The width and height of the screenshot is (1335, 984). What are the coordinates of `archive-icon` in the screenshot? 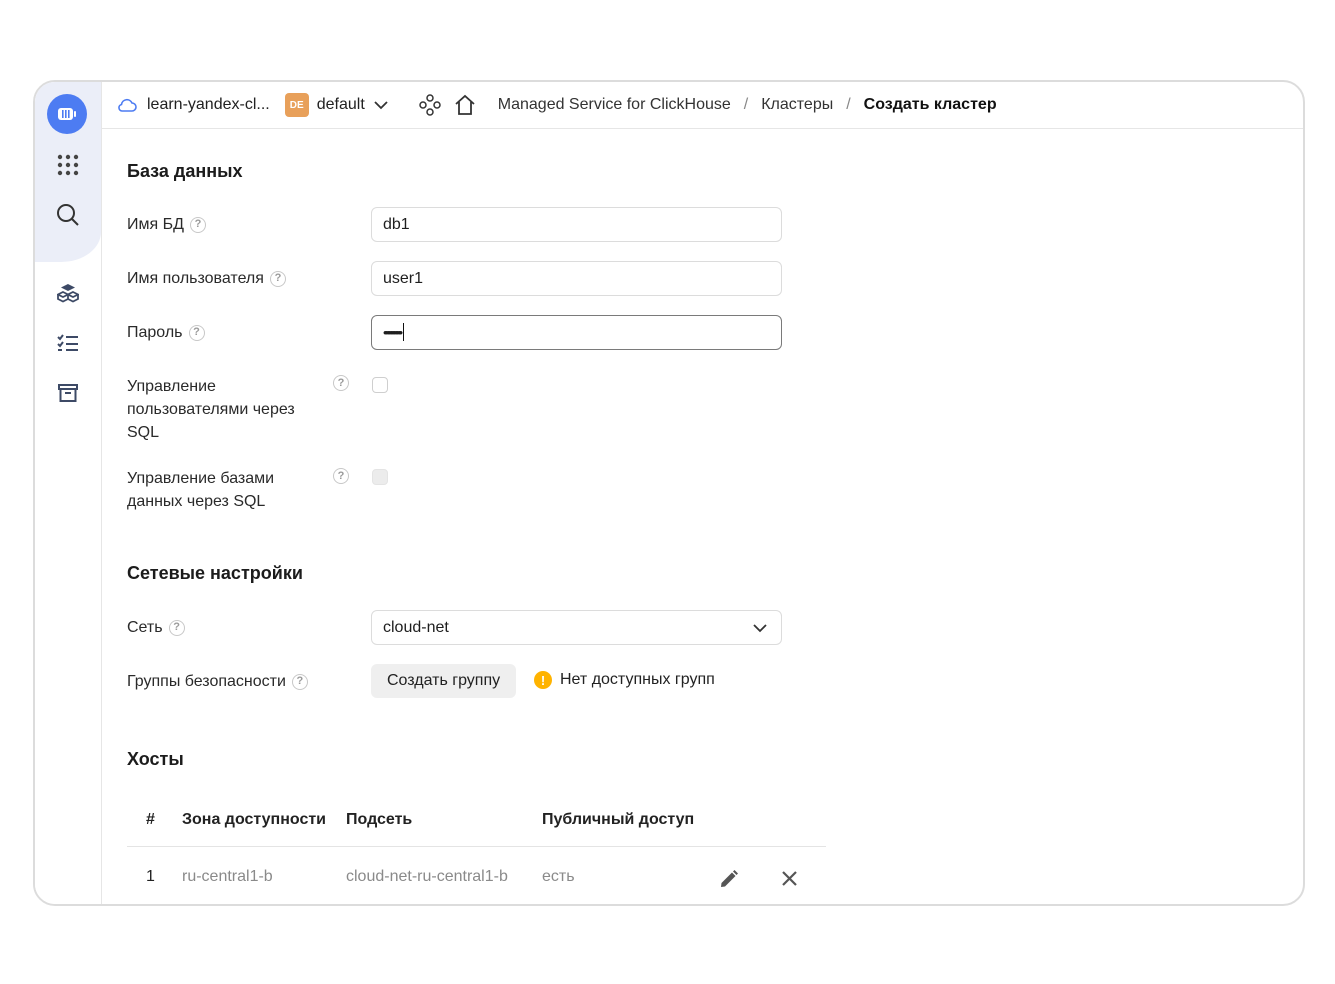 It's located at (68, 393).